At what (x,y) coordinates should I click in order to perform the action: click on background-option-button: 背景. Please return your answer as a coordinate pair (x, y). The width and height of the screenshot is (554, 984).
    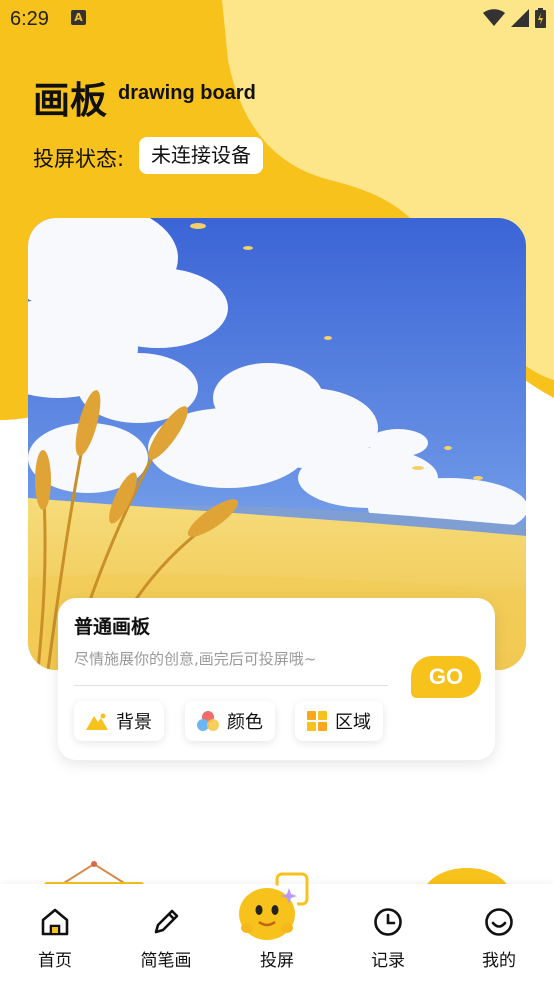
    Looking at the image, I should click on (119, 721).